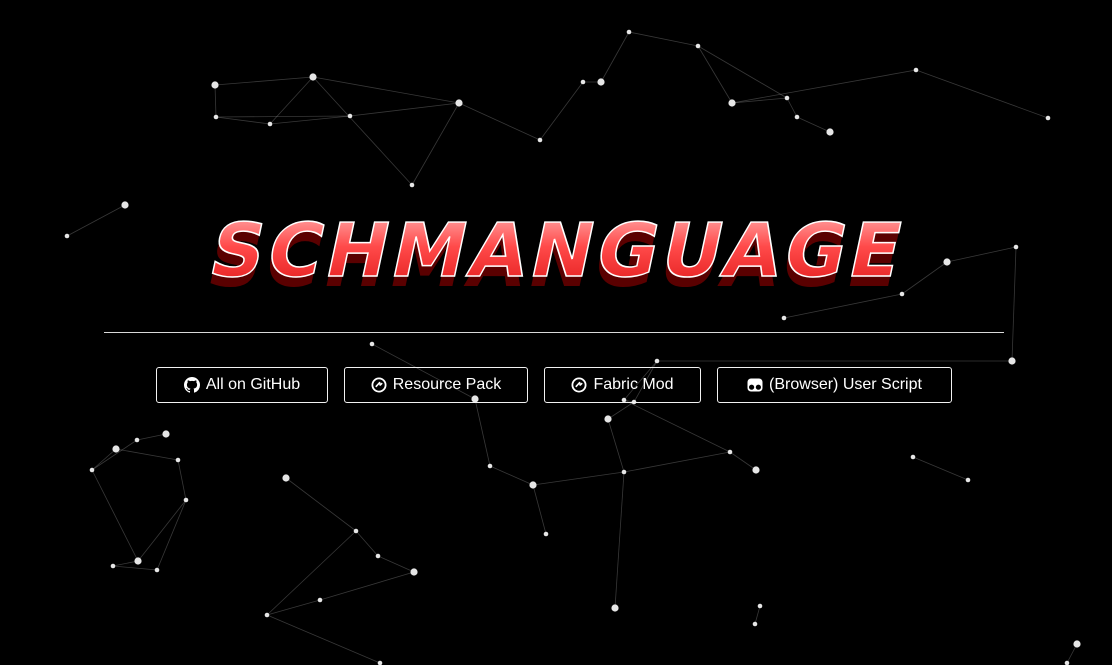 The width and height of the screenshot is (1112, 665). I want to click on tampermonkey-icon, so click(755, 385).